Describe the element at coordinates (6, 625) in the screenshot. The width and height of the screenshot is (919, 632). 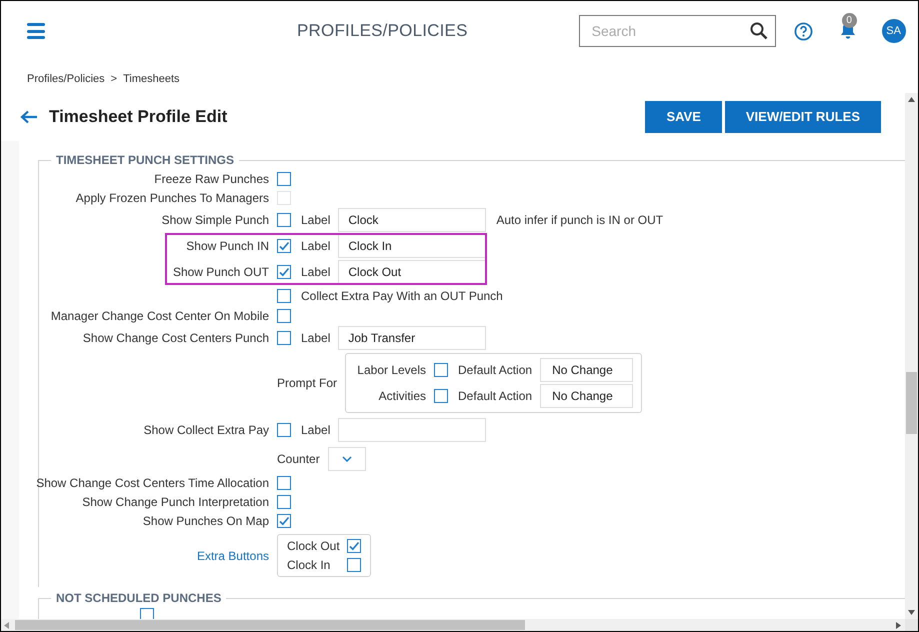
I see `scroll-left-icon` at that location.